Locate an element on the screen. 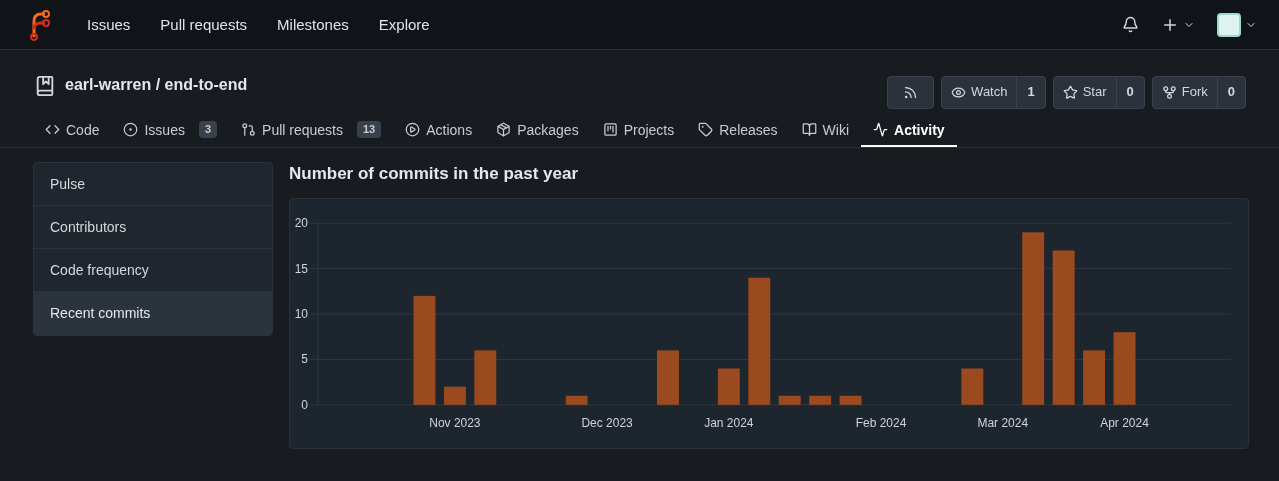 This screenshot has width=1279, height=481. rss-feed-button is located at coordinates (911, 92).